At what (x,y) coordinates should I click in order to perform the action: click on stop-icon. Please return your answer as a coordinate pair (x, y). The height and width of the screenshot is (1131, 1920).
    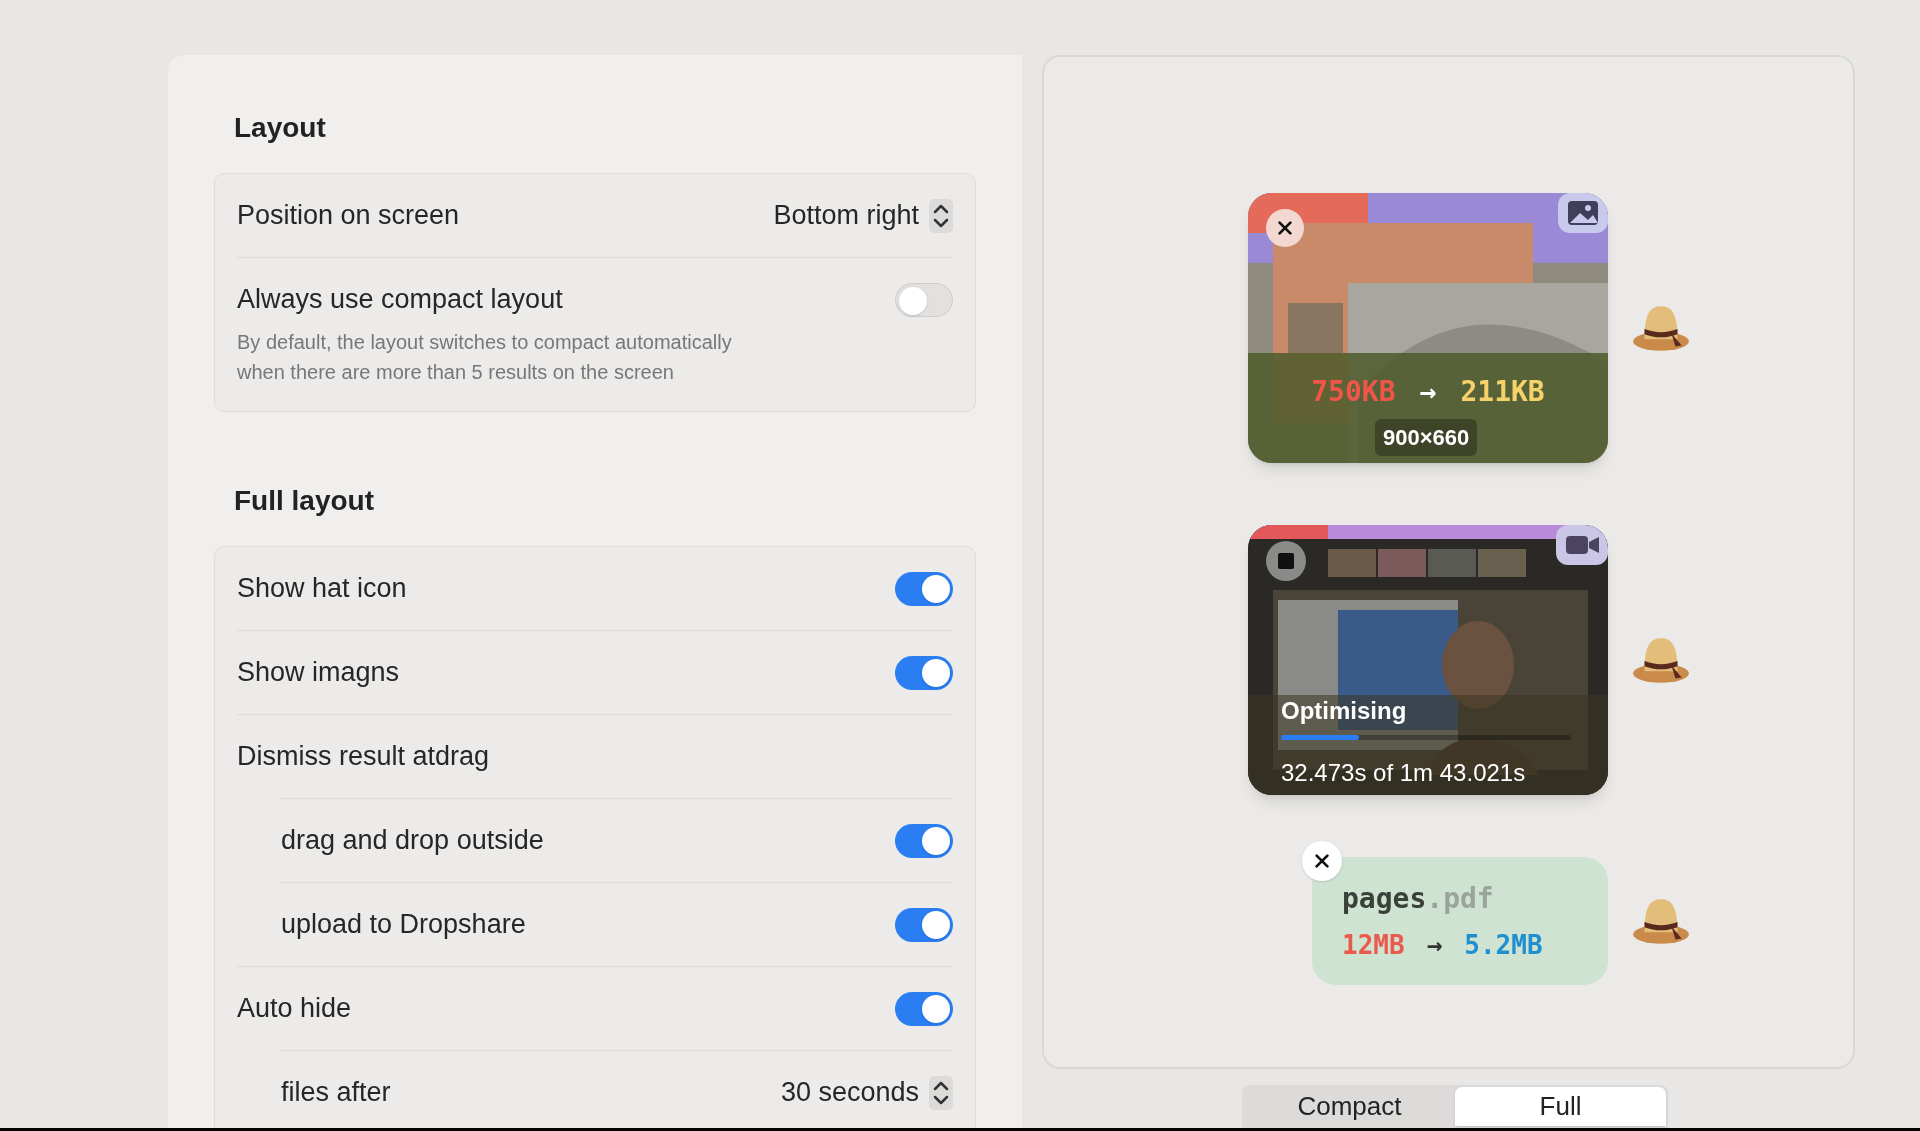
    Looking at the image, I should click on (1286, 561).